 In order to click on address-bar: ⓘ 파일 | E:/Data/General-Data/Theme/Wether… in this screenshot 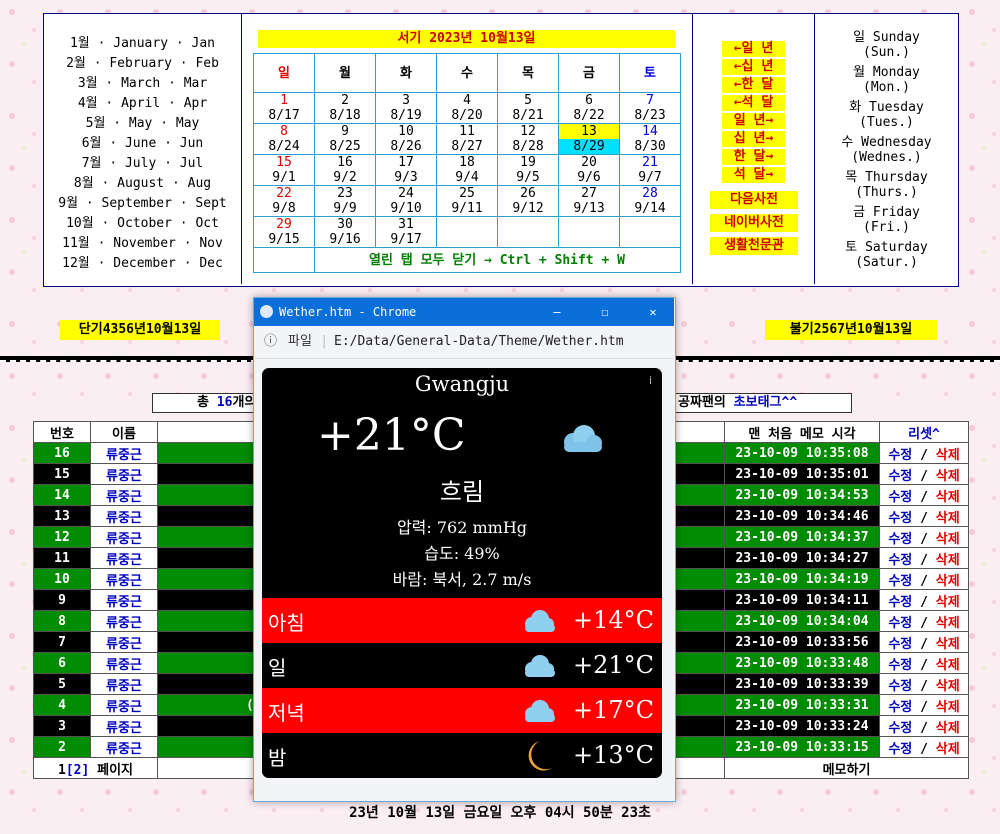, I will do `click(464, 342)`.